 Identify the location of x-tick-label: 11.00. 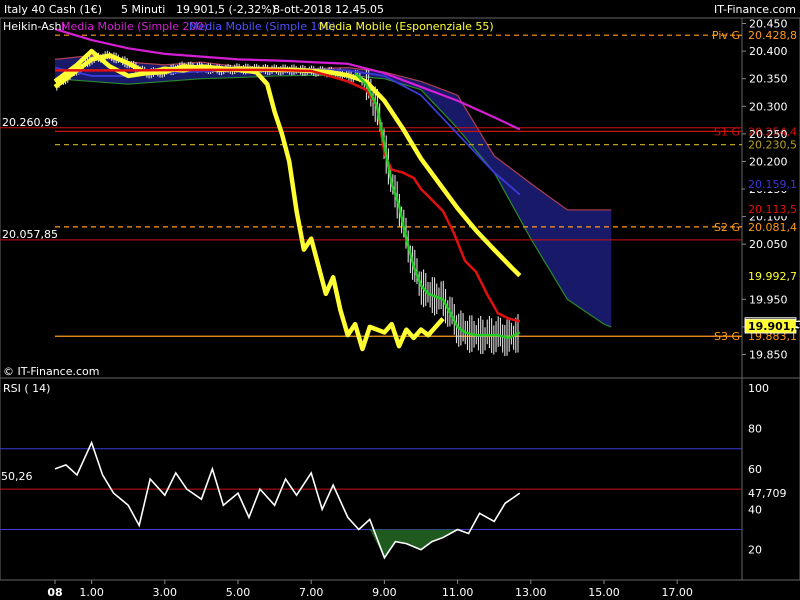
(458, 592).